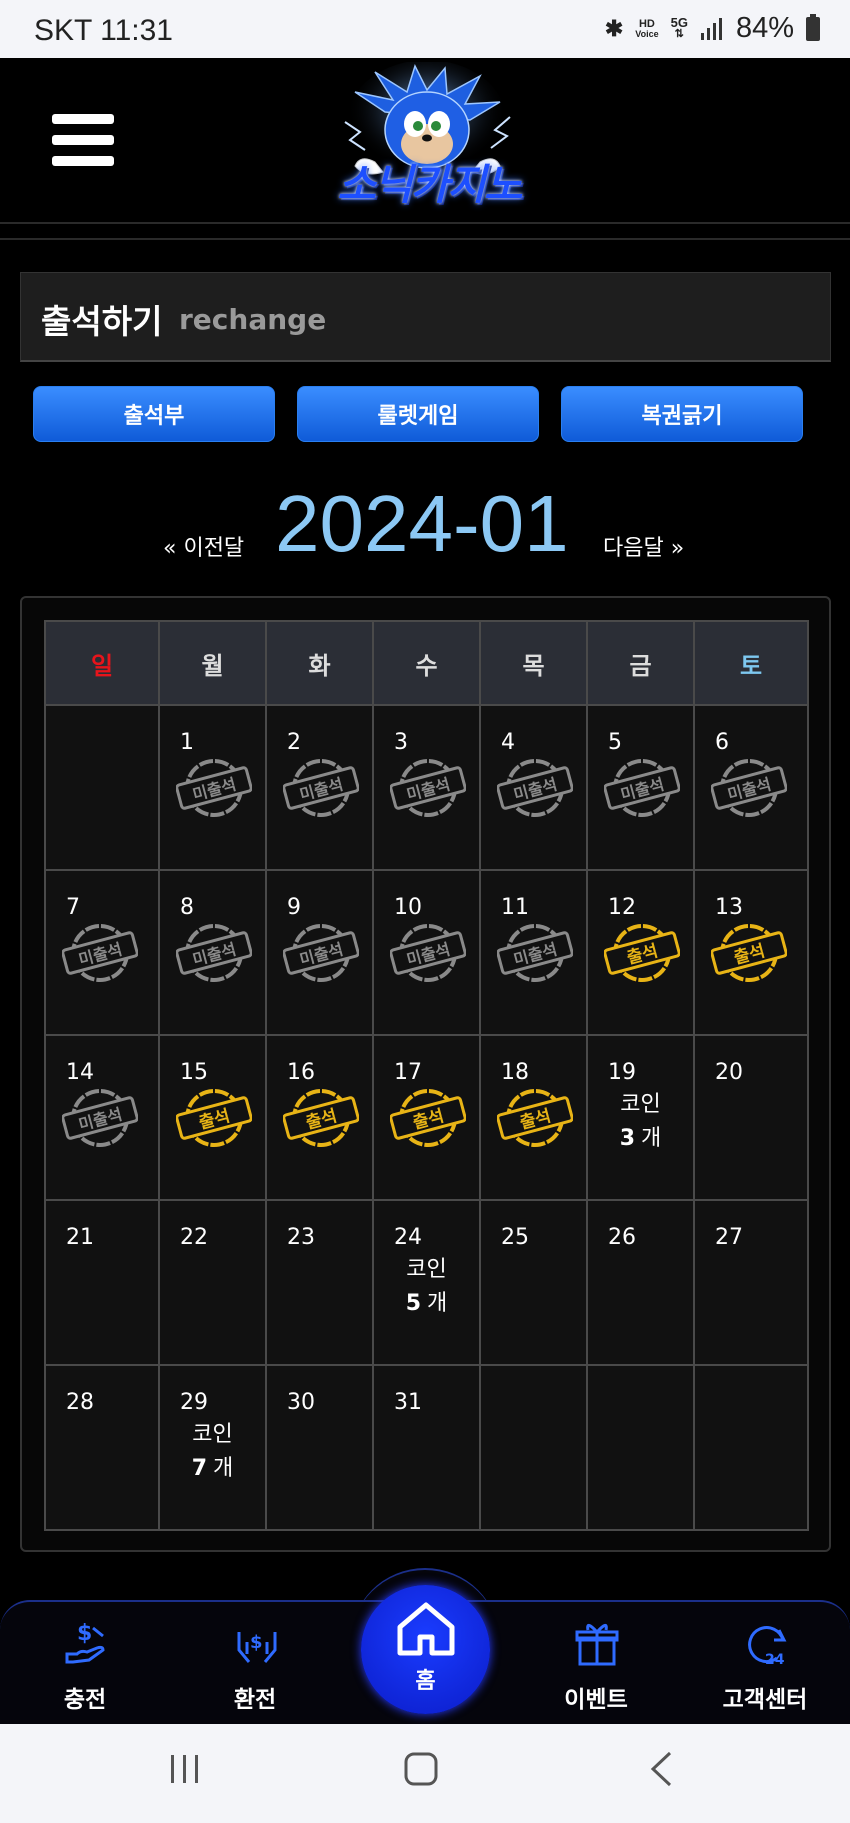  I want to click on bluetooth-icon: ✱, so click(614, 28).